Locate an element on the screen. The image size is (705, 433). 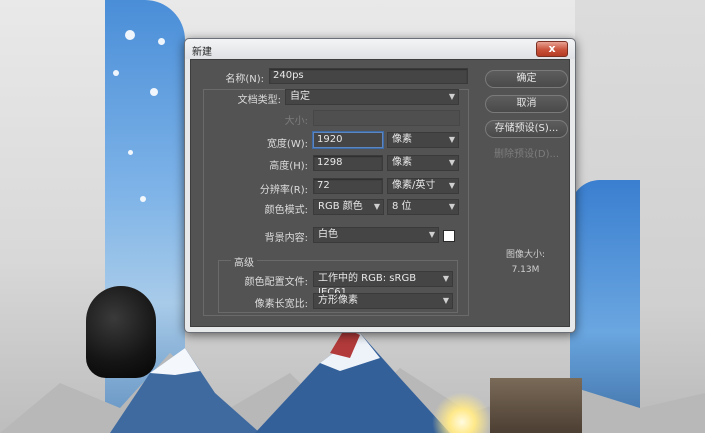
ok-button: 确定 is located at coordinates (526, 79).